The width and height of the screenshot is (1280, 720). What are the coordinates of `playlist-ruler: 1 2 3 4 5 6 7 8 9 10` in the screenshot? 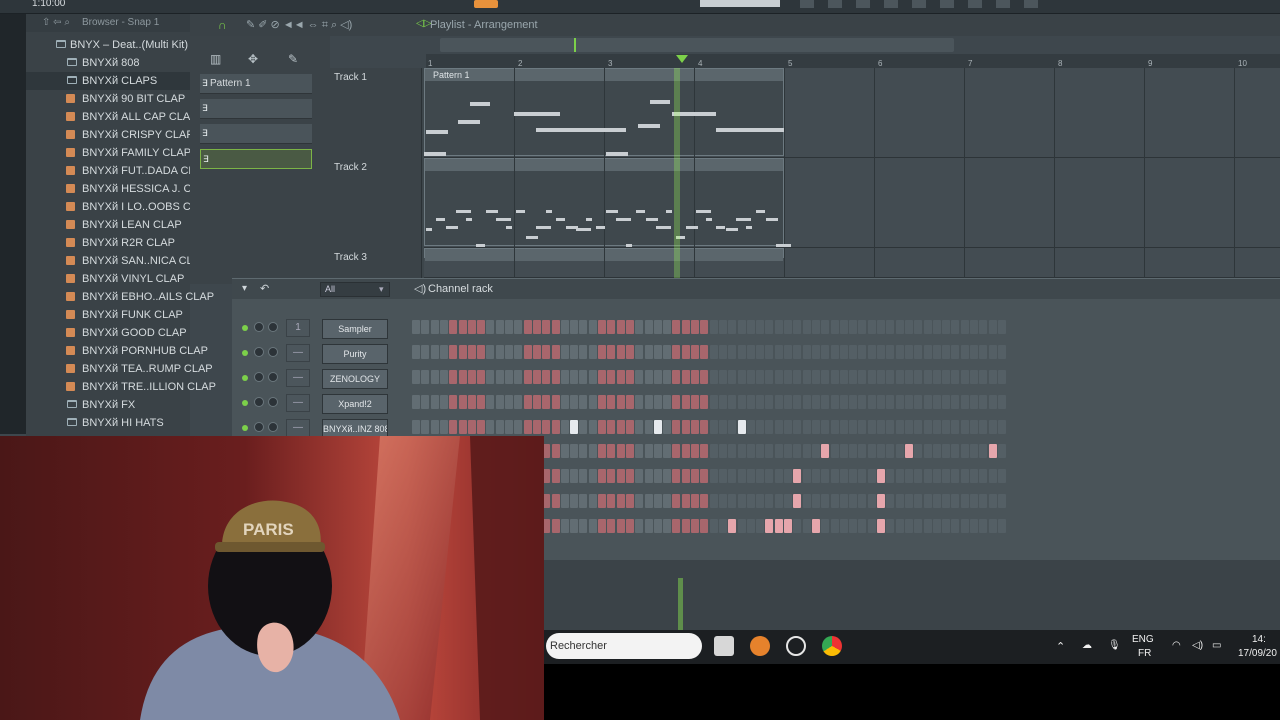 It's located at (853, 61).